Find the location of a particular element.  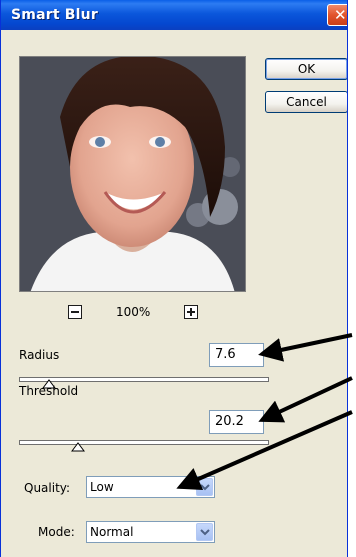

annotation-arrows is located at coordinates (264, 412).